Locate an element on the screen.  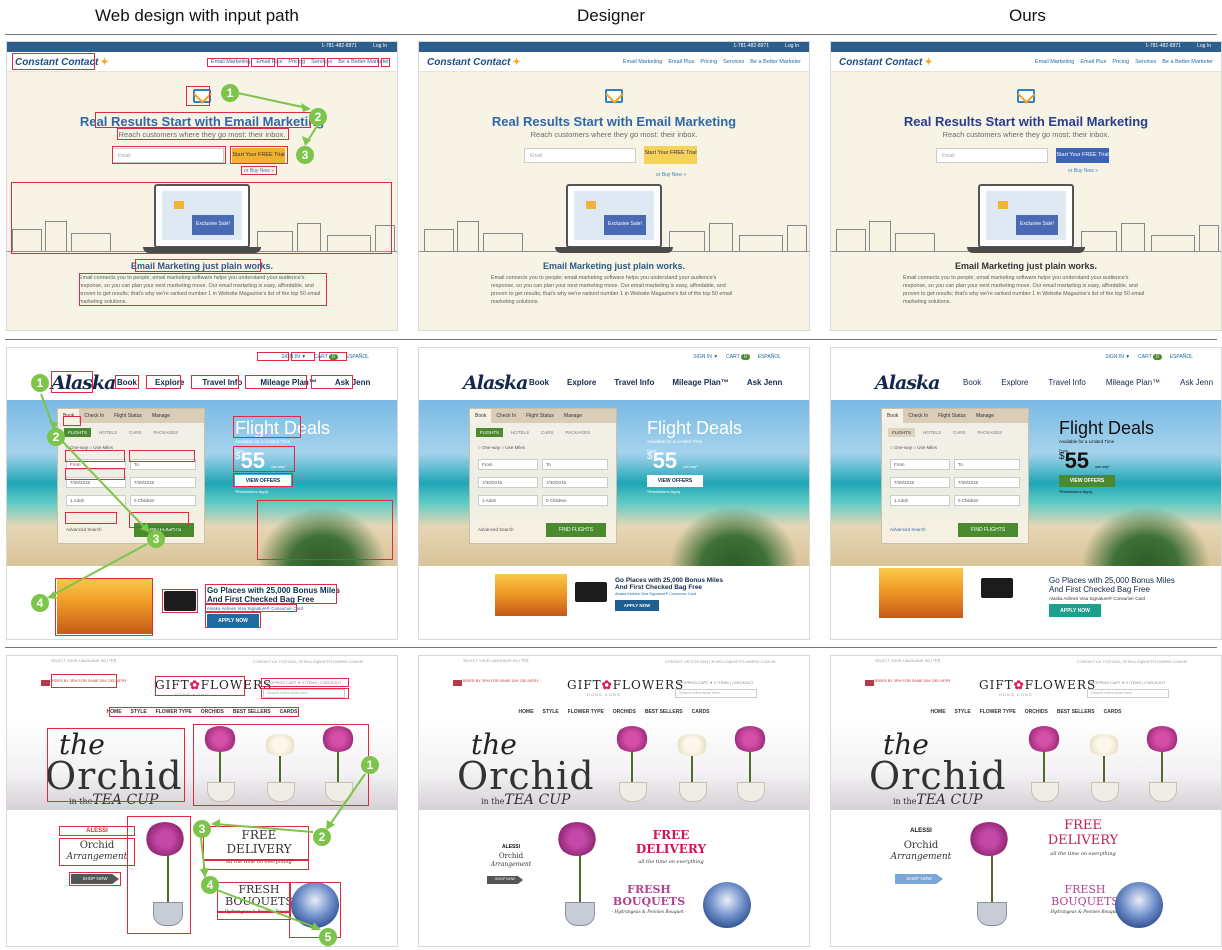
menu-better-marketer: Be a Better Marketer is located at coordinates (775, 62).